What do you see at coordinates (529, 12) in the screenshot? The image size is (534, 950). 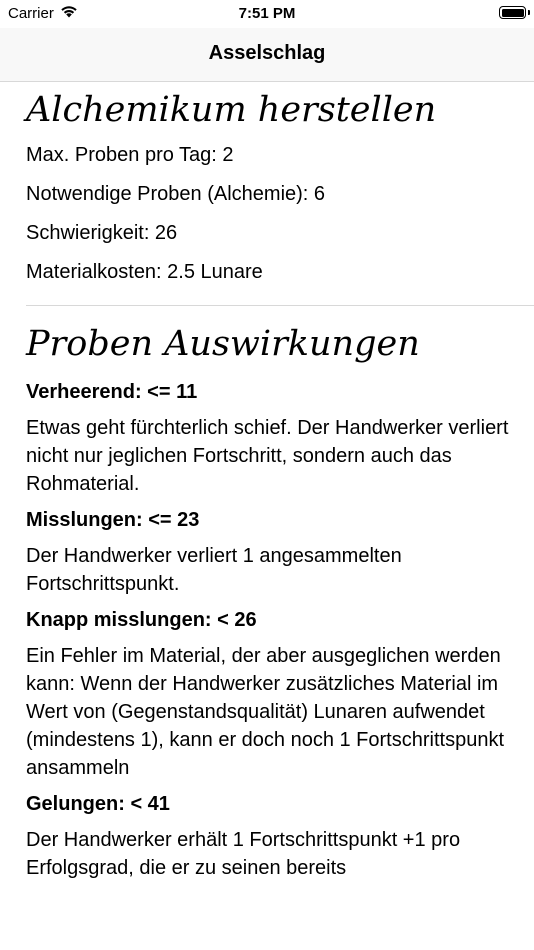 I see `battery-tip` at bounding box center [529, 12].